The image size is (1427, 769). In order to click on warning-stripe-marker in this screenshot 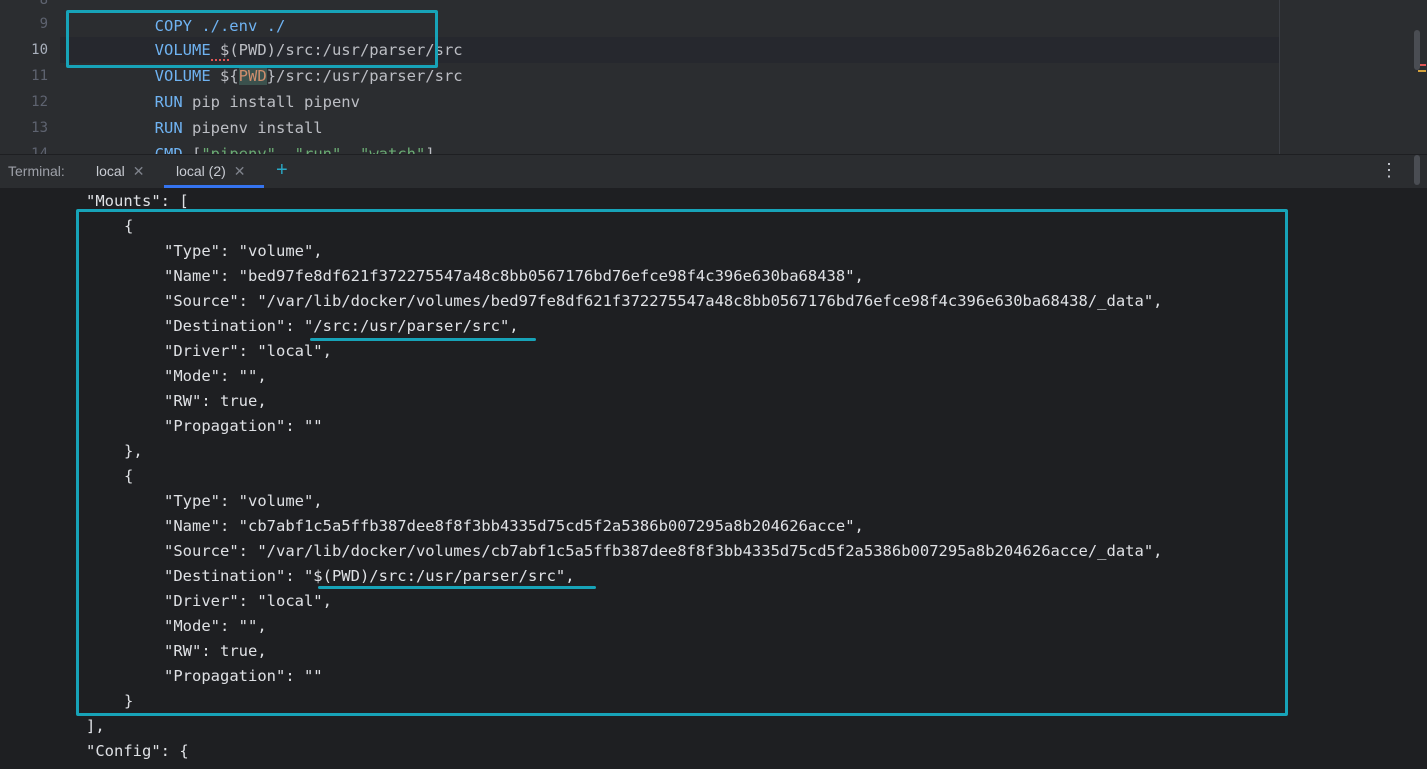, I will do `click(1422, 71)`.